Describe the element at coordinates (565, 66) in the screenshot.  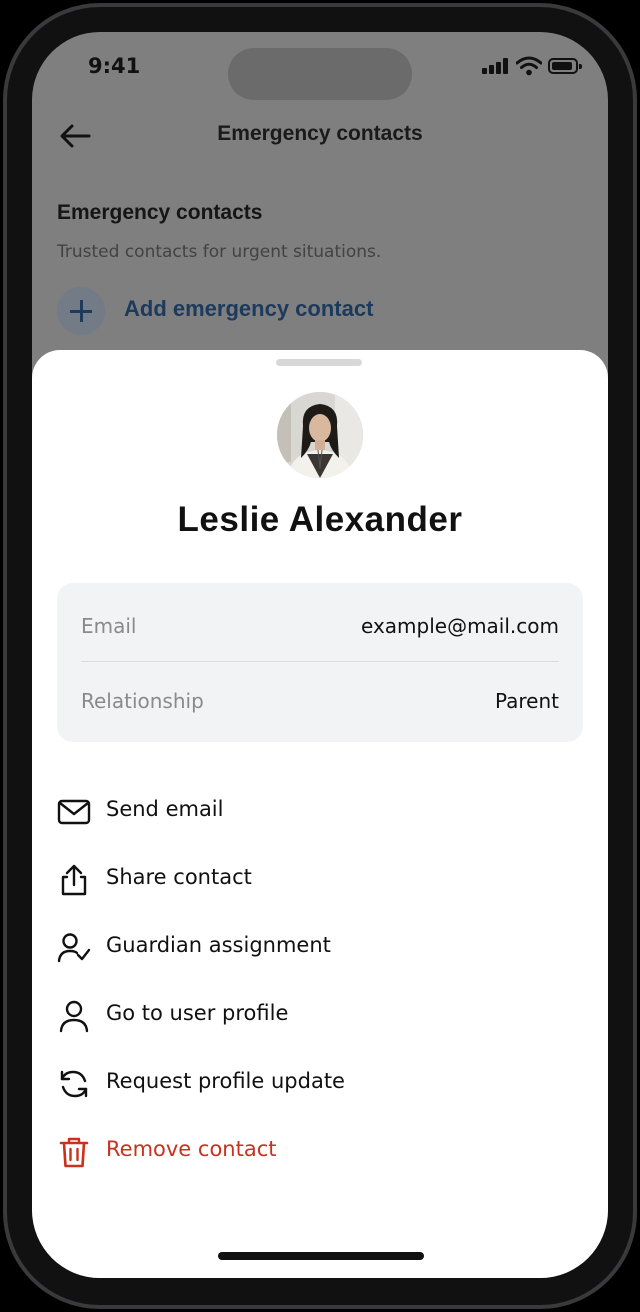
I see `battery-icon` at that location.